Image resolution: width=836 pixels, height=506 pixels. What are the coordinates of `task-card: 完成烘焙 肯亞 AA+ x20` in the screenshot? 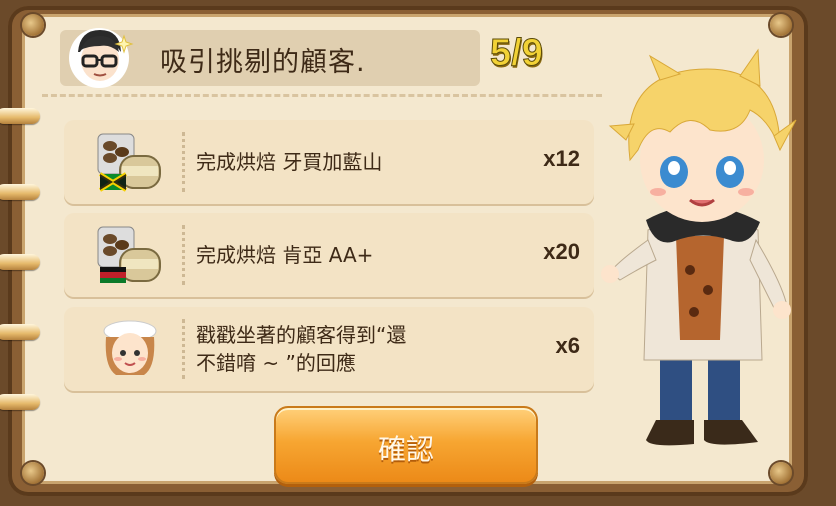 It's located at (329, 255).